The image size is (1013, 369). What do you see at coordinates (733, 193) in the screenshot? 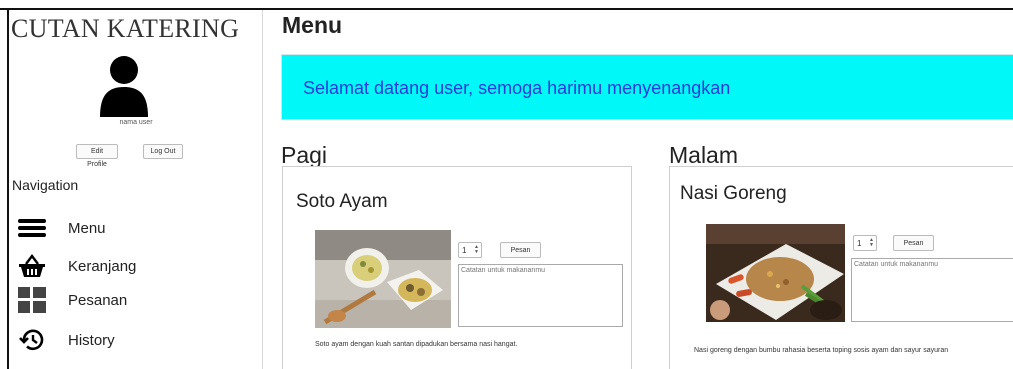
I see `card-title: Nasi Goreng` at bounding box center [733, 193].